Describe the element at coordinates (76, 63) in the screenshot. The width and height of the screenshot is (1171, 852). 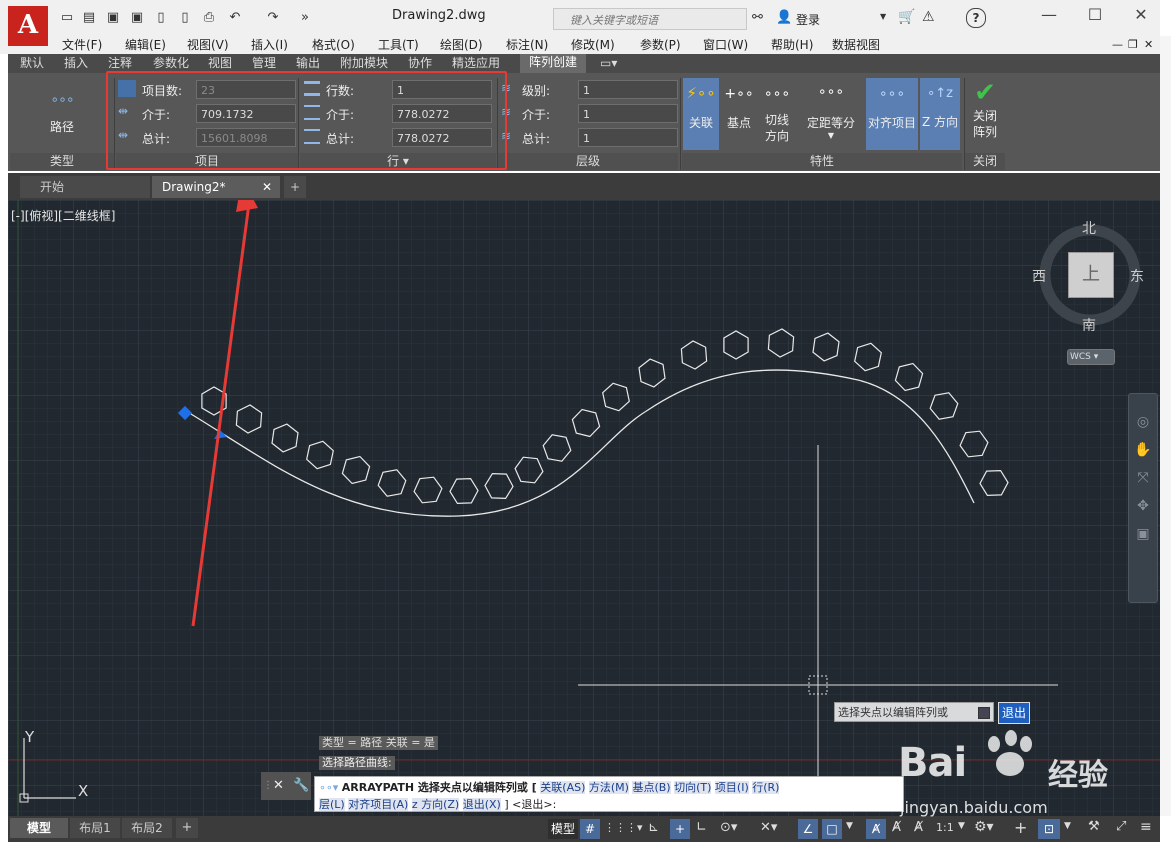
I see `tab-insert: 插入` at that location.